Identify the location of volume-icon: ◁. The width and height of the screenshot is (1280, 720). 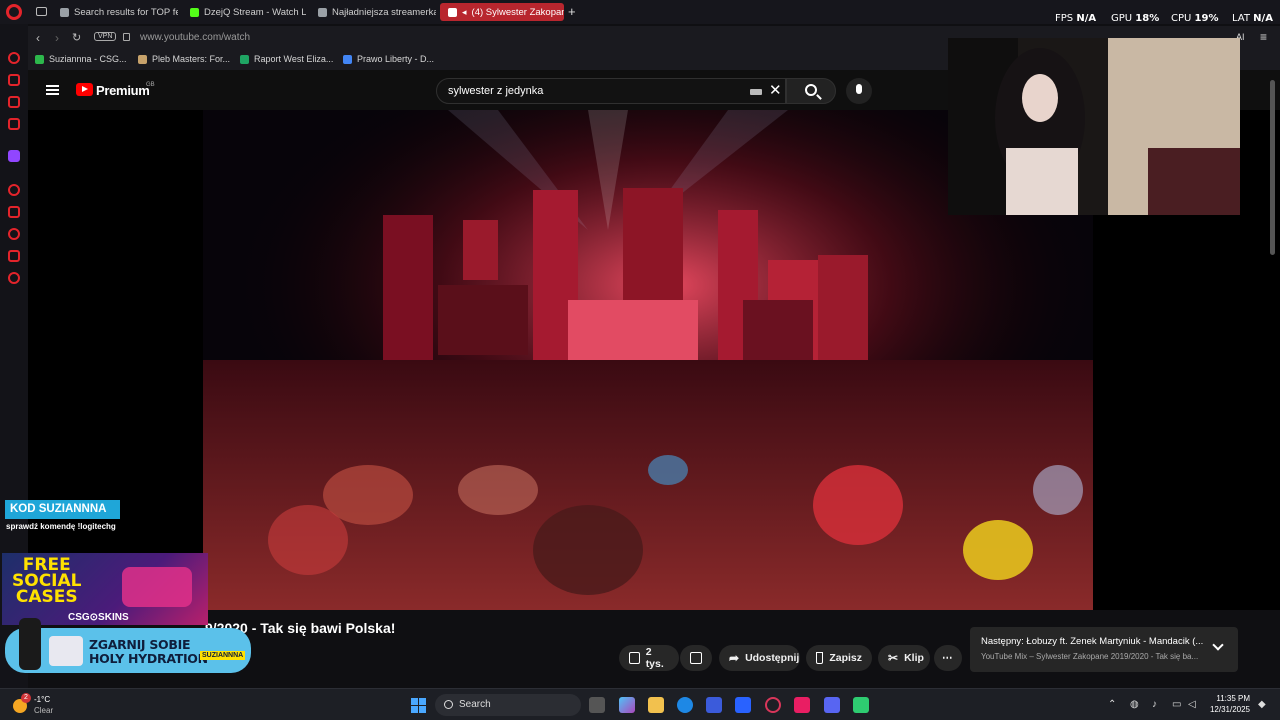
(1192, 704).